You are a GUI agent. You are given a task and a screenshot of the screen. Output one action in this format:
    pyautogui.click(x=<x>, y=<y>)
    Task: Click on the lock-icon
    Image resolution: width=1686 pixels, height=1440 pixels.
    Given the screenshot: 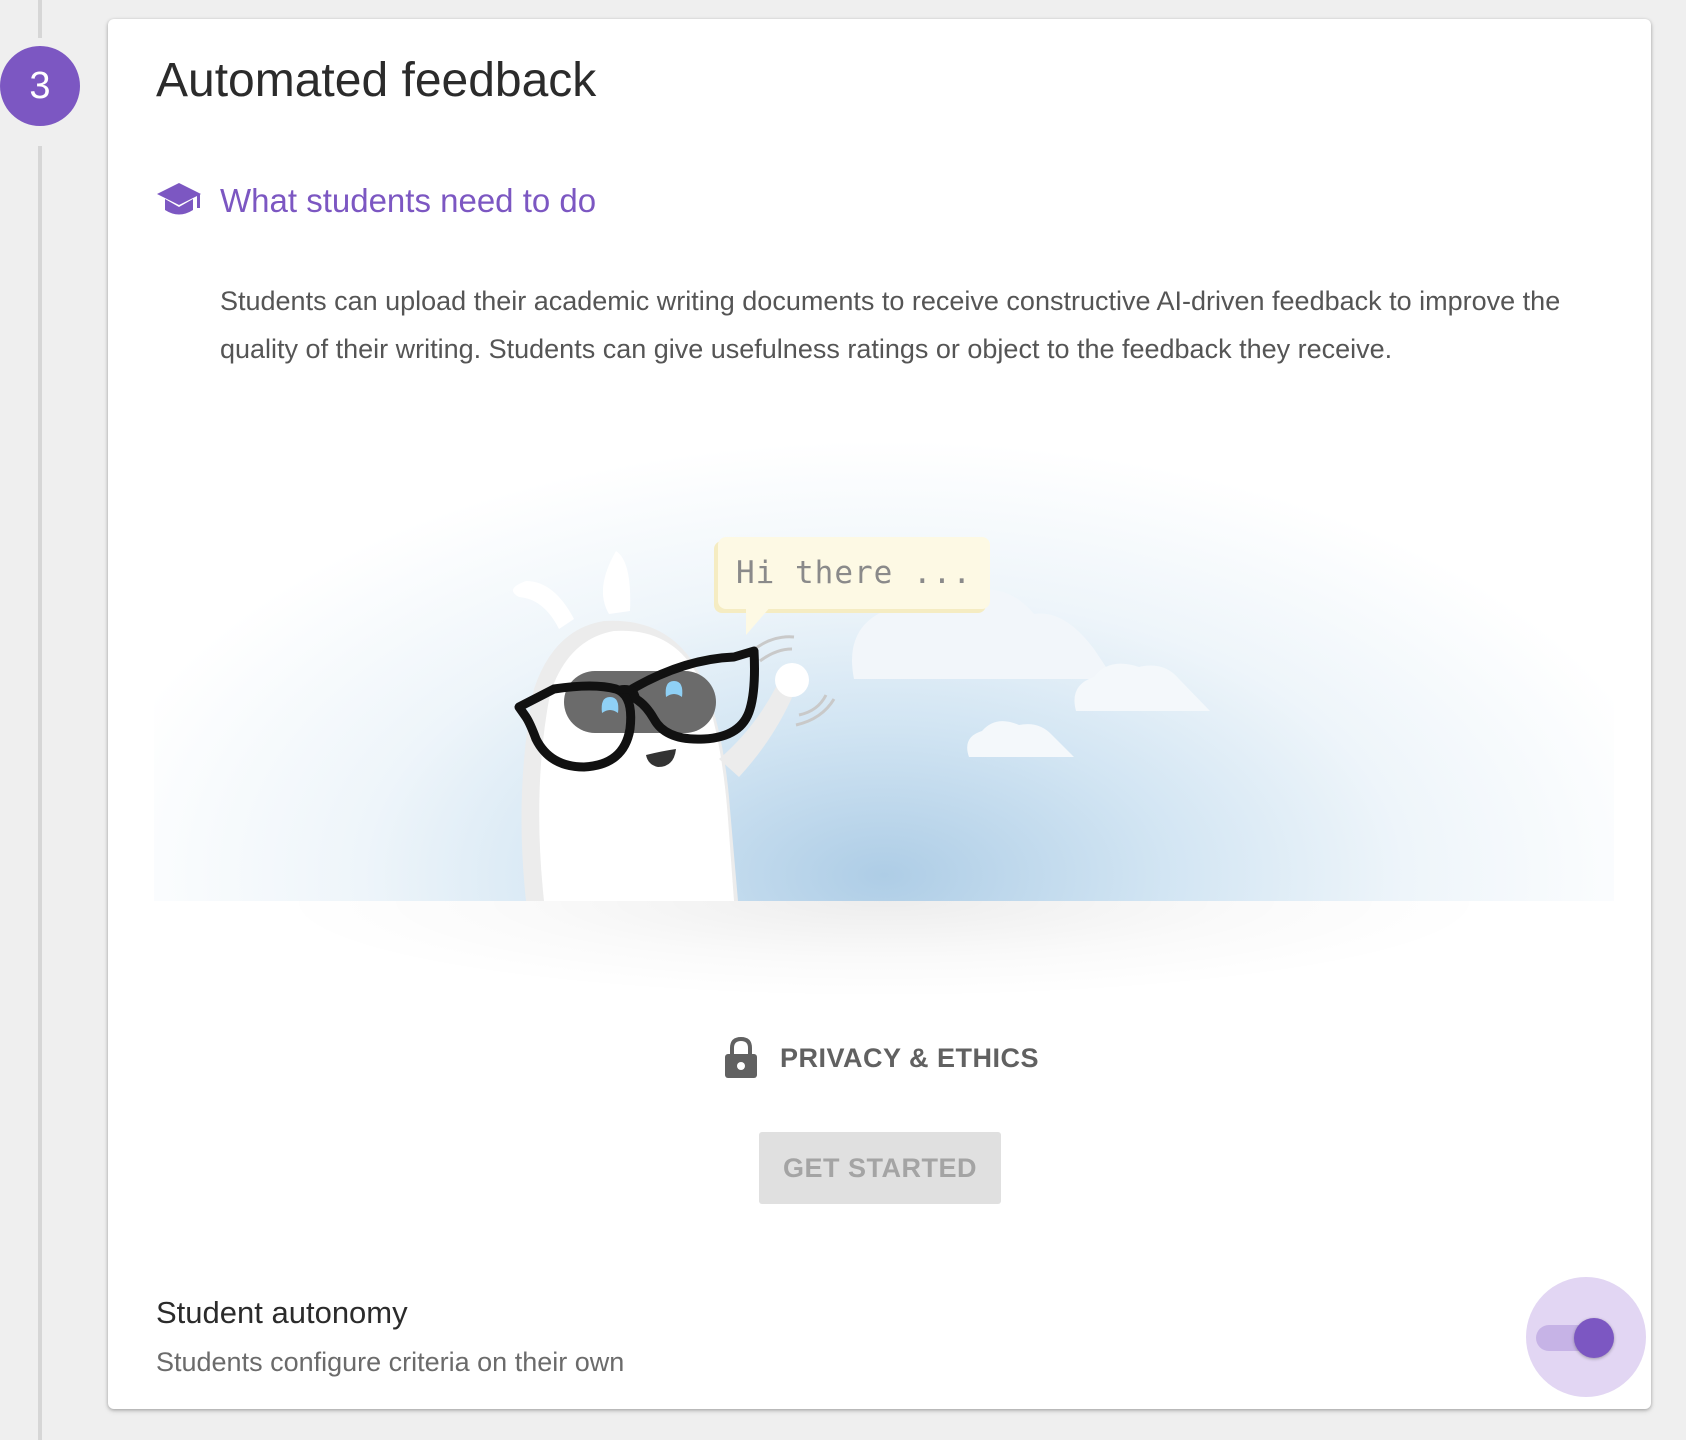 What is the action you would take?
    pyautogui.click(x=741, y=1057)
    